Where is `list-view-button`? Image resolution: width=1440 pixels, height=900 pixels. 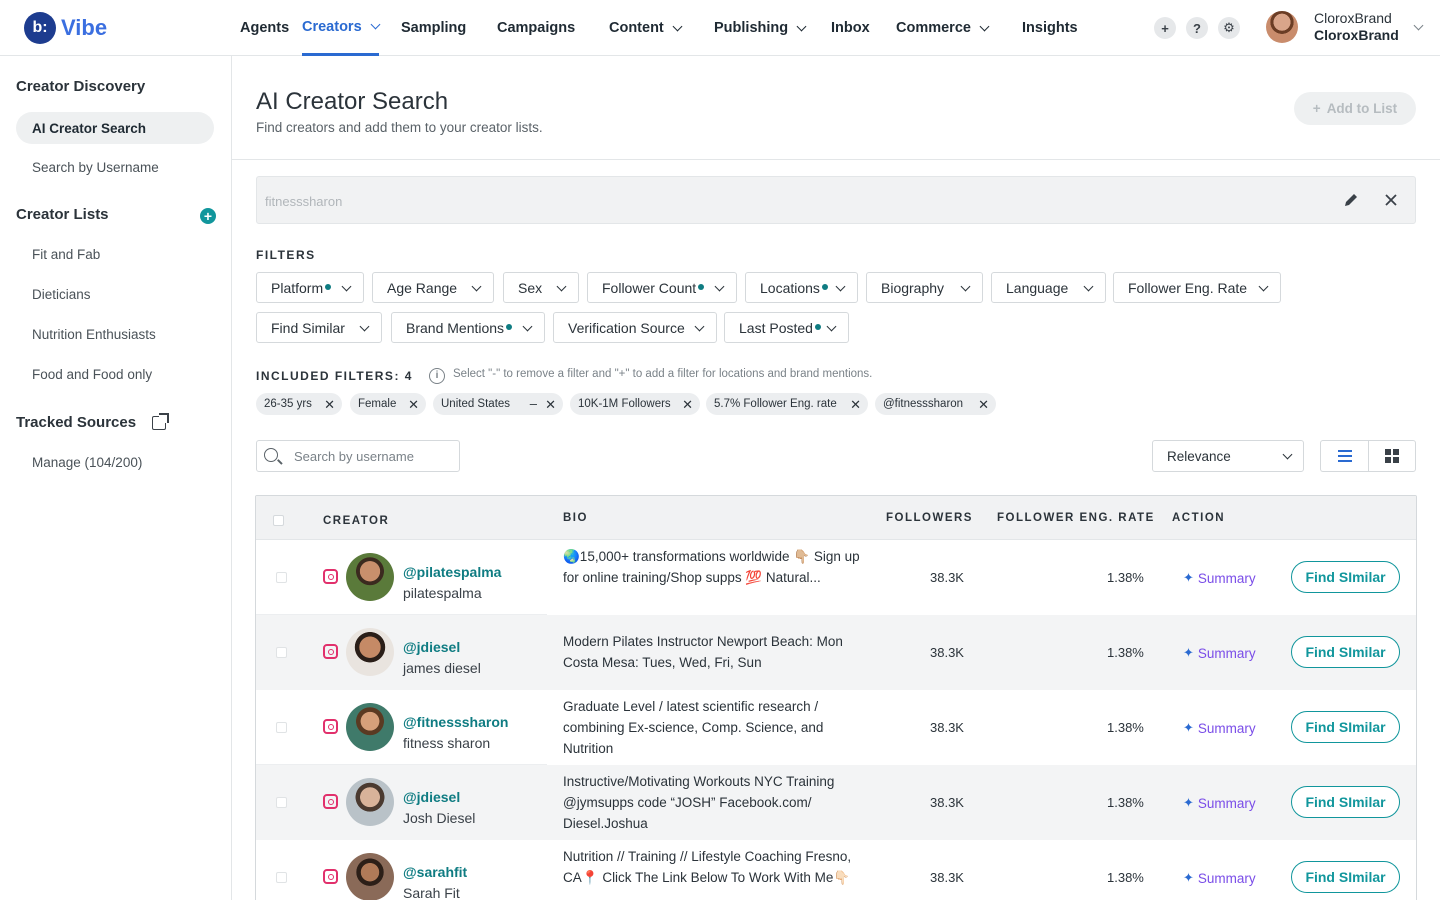
list-view-button is located at coordinates (1344, 456).